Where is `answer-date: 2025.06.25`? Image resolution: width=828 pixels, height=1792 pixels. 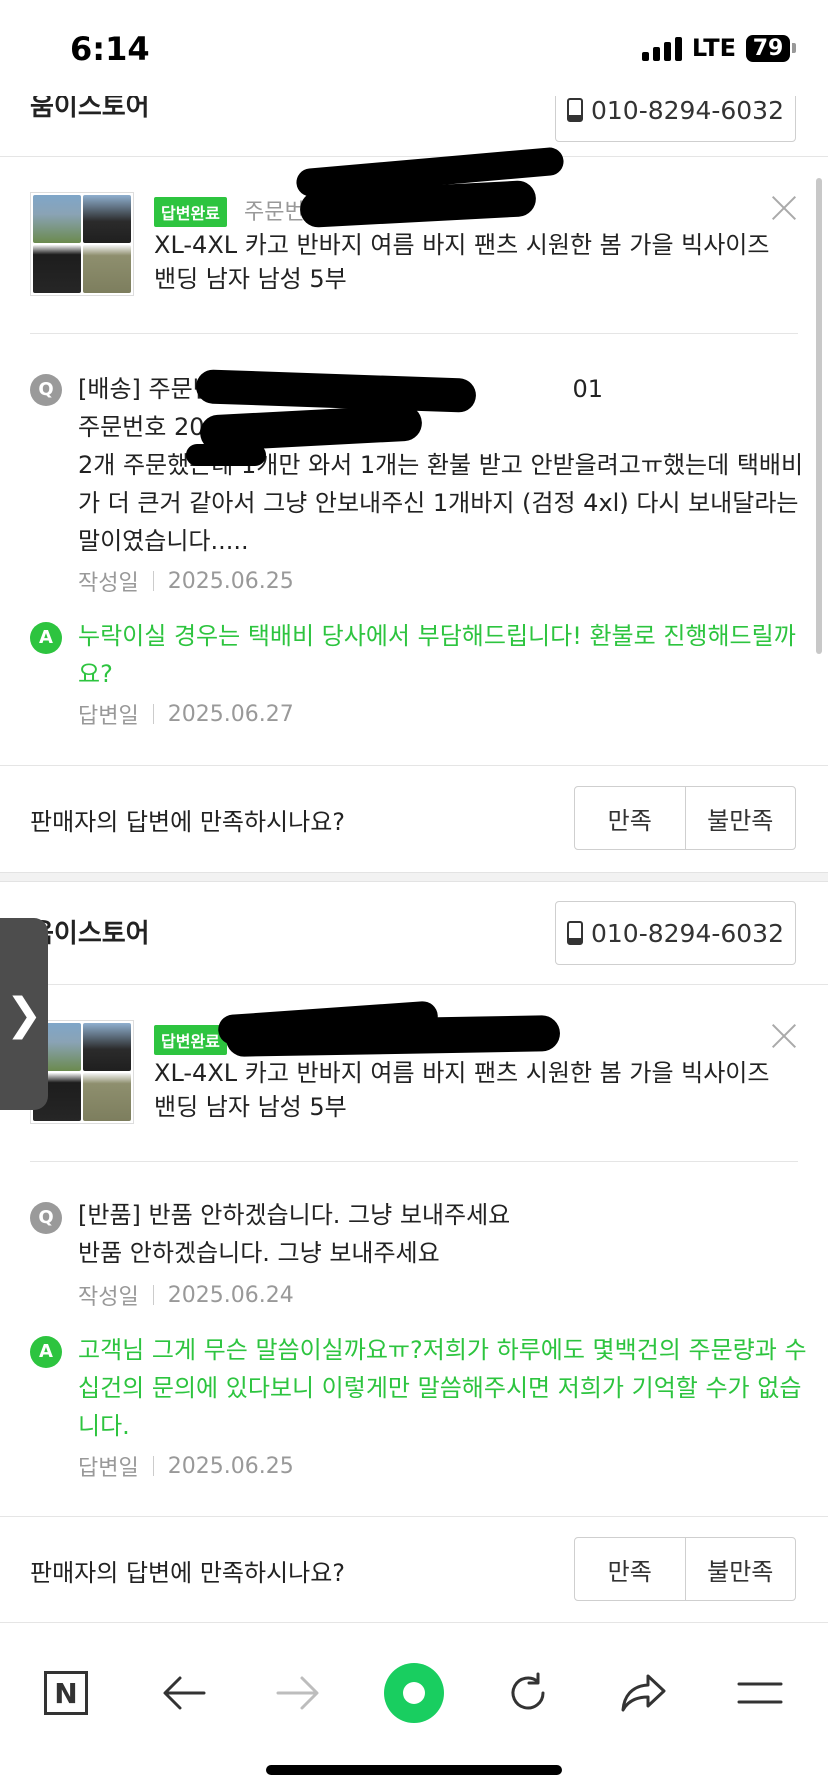
answer-date: 2025.06.25 is located at coordinates (230, 1466).